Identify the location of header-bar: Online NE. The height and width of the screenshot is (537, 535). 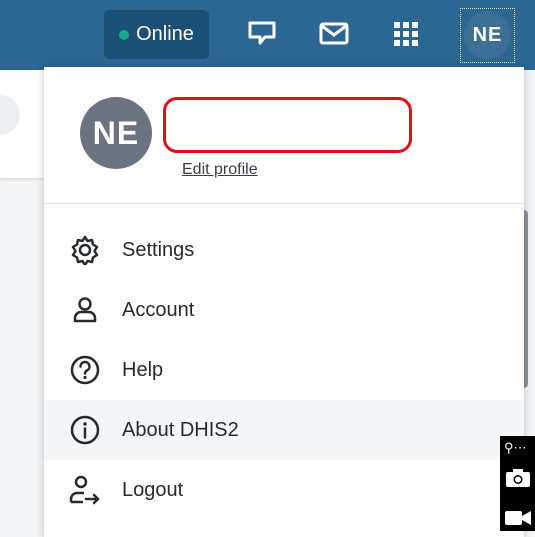
(267, 35).